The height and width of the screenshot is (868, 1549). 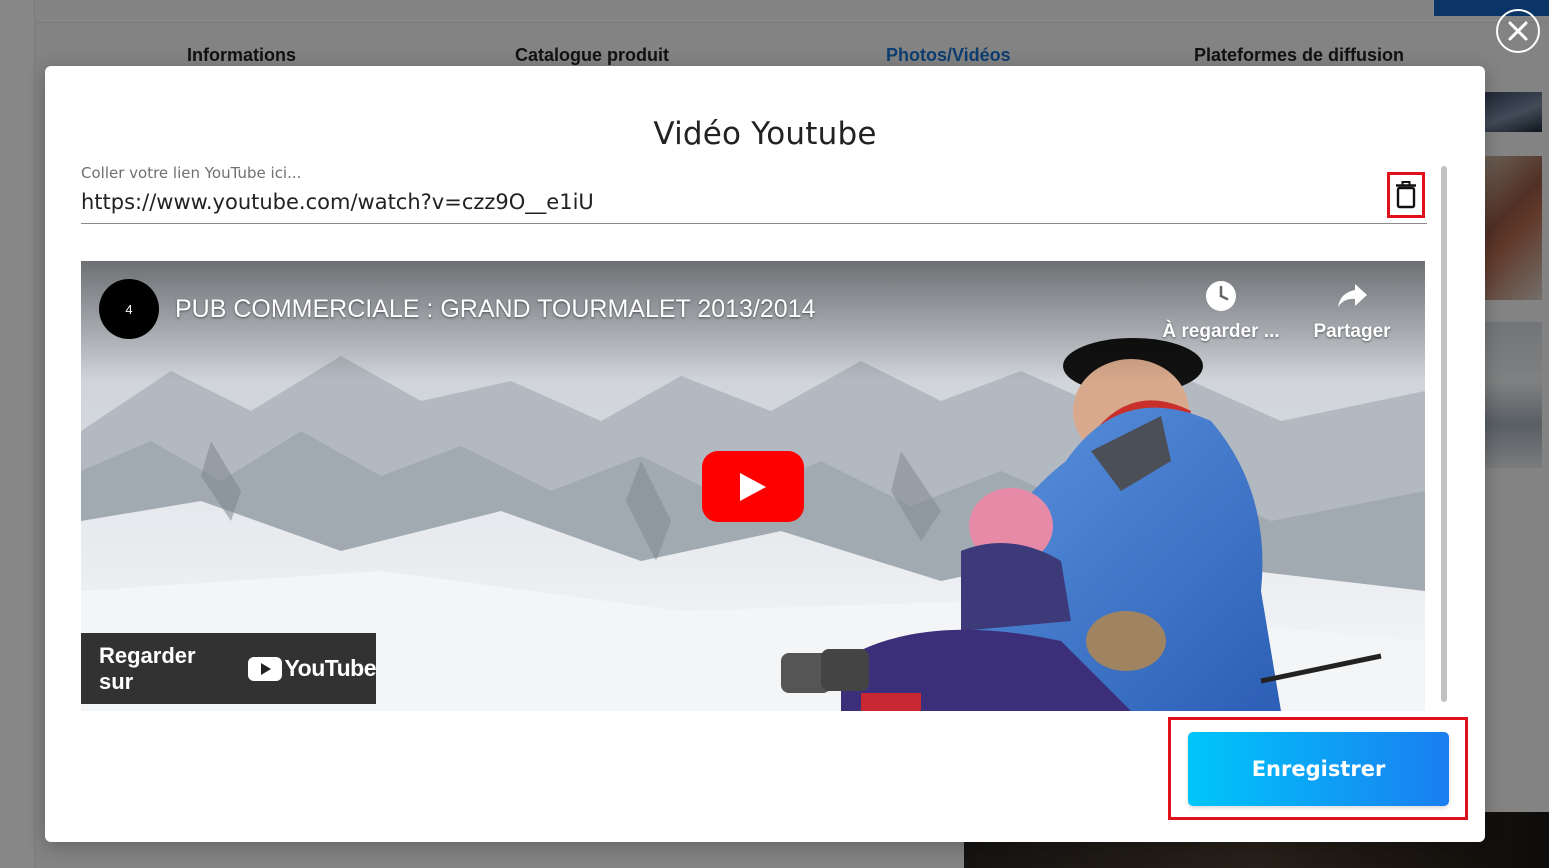 I want to click on input-underline, so click(x=754, y=223).